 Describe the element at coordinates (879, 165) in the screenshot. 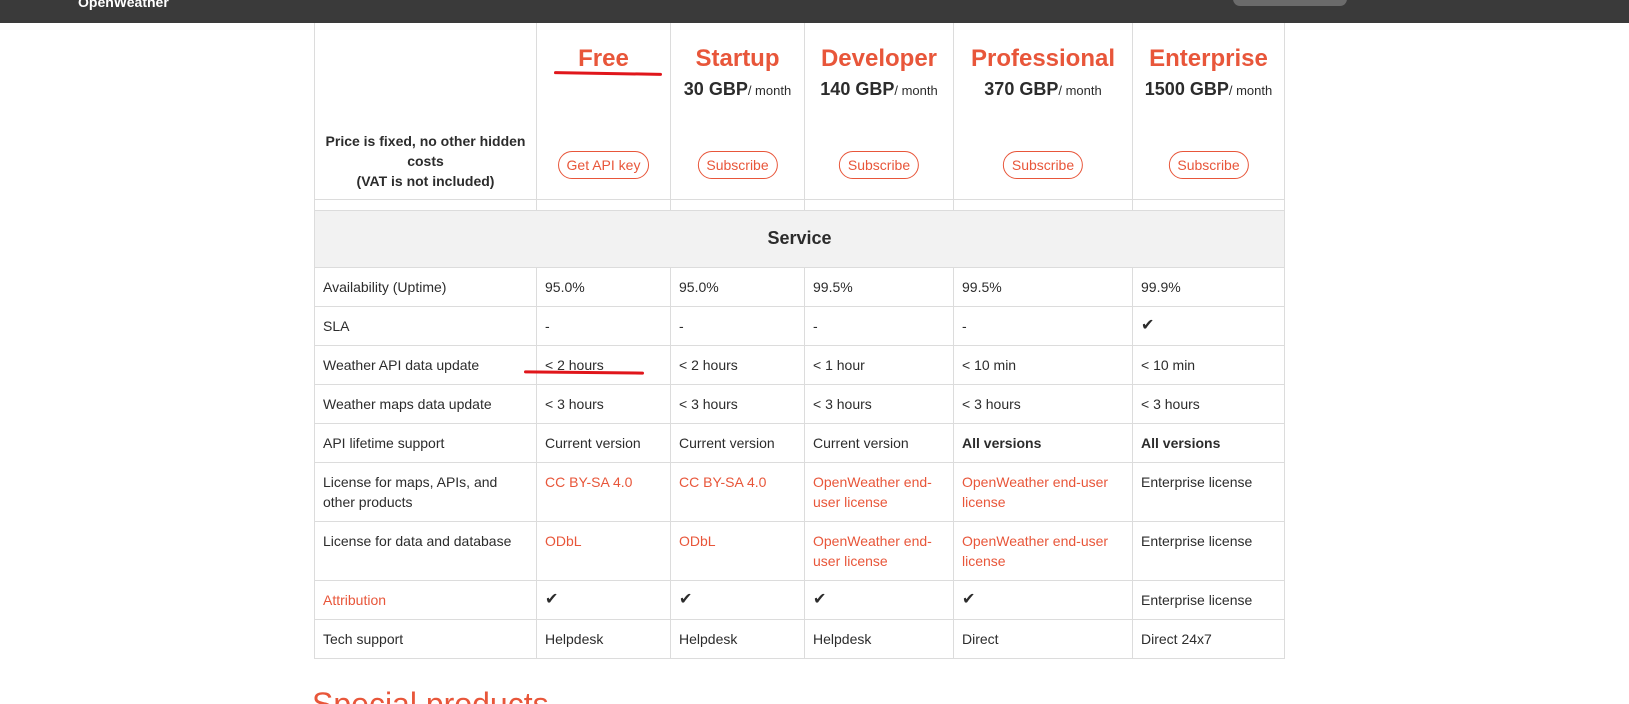

I see `subscribe-button-developer: Subscribe` at that location.